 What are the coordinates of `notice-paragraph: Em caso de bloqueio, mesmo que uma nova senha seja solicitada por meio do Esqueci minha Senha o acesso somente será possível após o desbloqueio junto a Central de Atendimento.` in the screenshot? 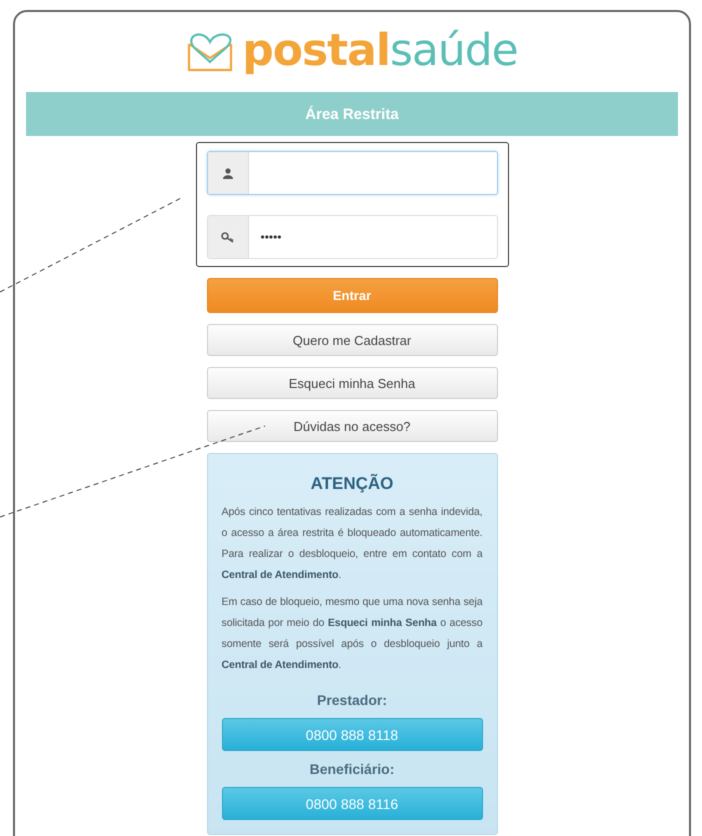 It's located at (352, 634).